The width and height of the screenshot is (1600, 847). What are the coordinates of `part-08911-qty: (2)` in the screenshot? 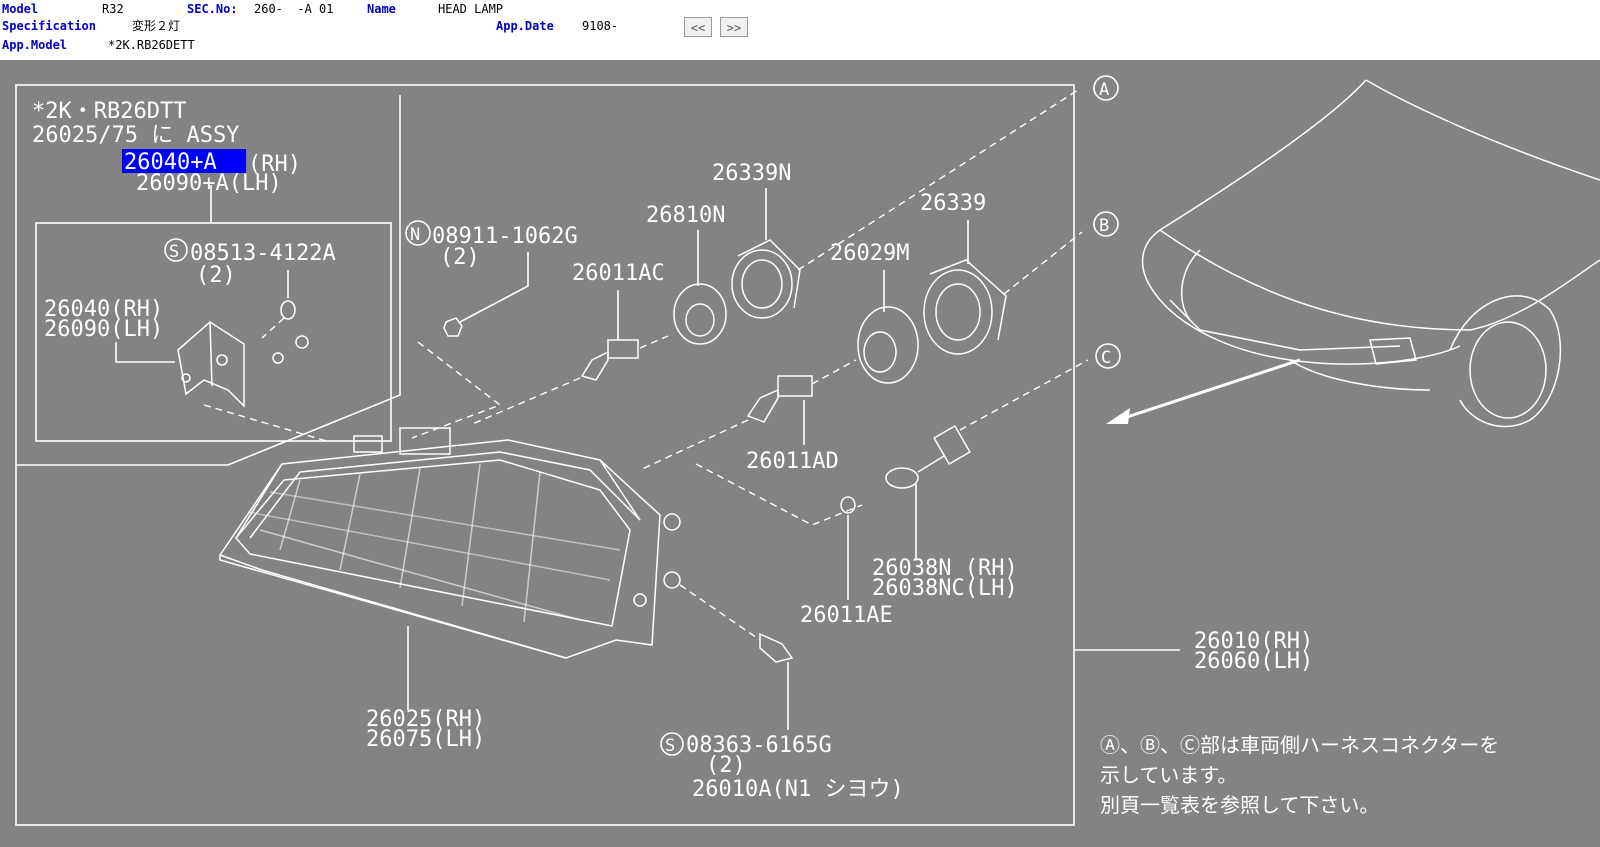 It's located at (460, 257).